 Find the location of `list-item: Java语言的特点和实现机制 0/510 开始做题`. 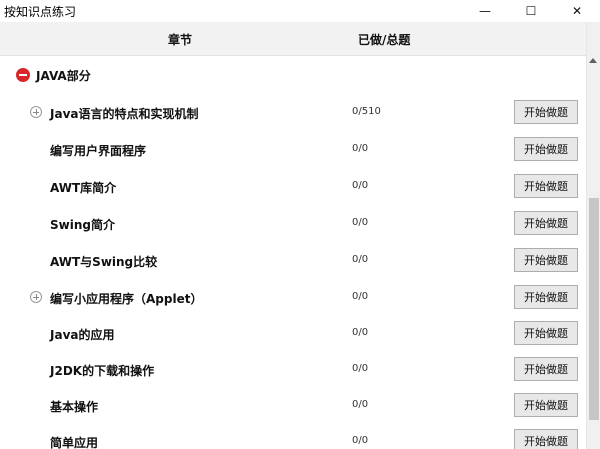

list-item: Java语言的特点和实现机制 0/510 开始做题 is located at coordinates (293, 113).